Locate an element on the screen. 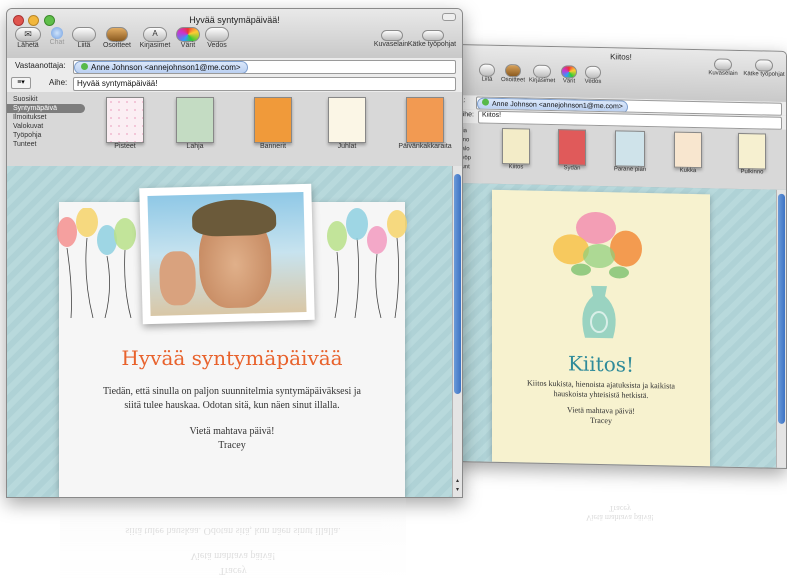  stationery-thumb-pulkinno: Pulkinno is located at coordinates (752, 154).